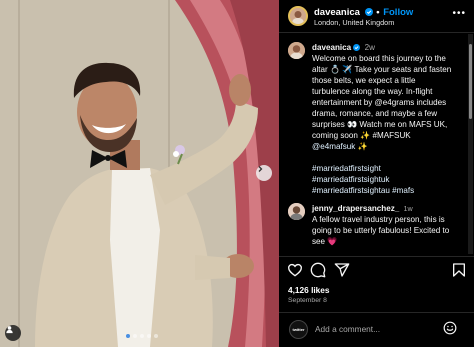  I want to click on caption-line: coming soon ✨ #MAFSUK, so click(361, 135).